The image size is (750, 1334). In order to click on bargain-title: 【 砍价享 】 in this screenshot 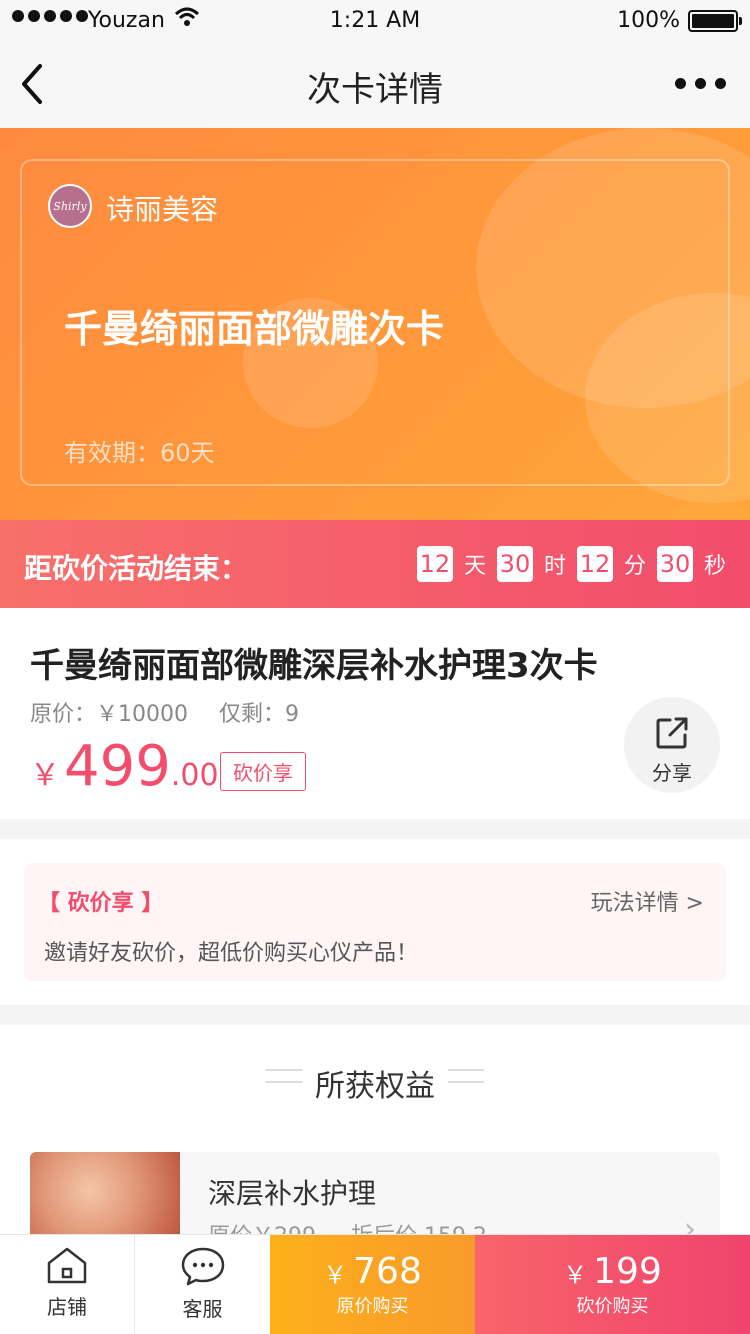, I will do `click(101, 903)`.